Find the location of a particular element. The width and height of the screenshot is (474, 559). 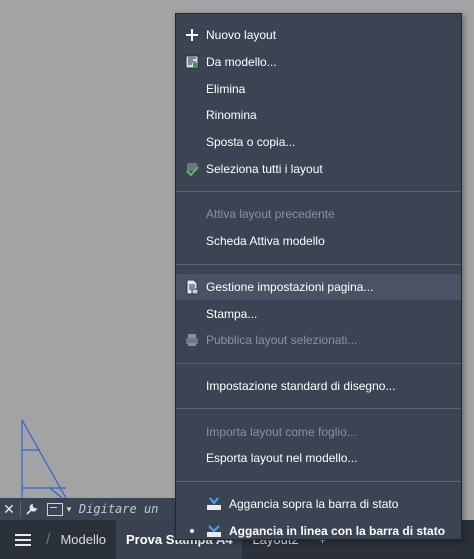

menu-item-scheda-attiva-modello: Scheda Attiva modello is located at coordinates (318, 241).